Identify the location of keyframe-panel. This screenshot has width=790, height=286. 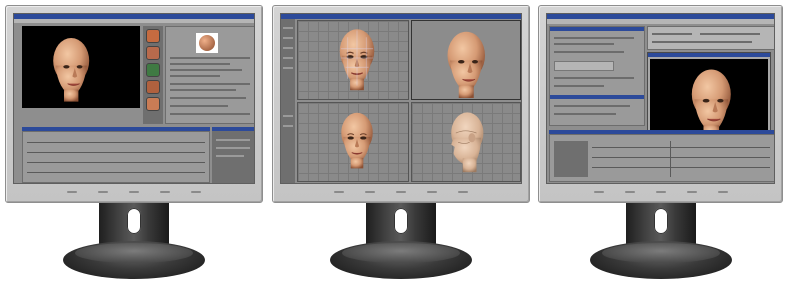
(233, 155).